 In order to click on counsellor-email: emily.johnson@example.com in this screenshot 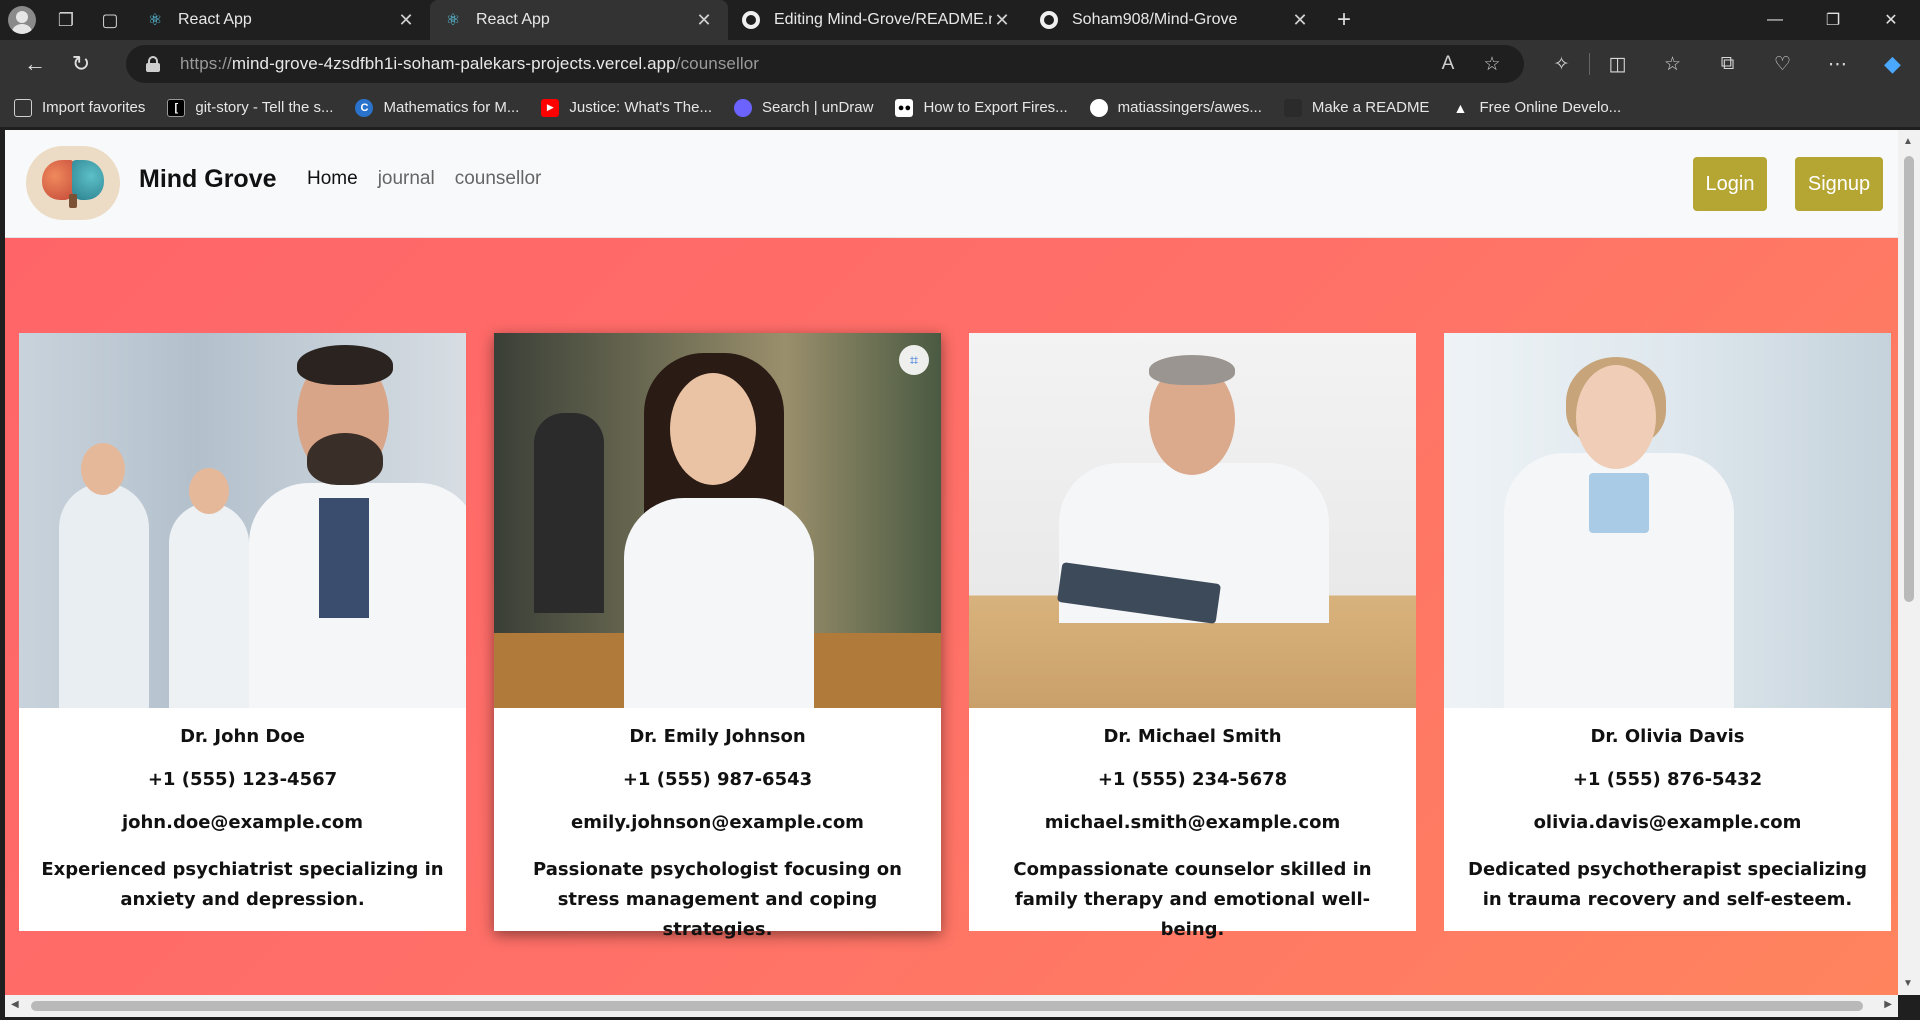, I will do `click(717, 822)`.